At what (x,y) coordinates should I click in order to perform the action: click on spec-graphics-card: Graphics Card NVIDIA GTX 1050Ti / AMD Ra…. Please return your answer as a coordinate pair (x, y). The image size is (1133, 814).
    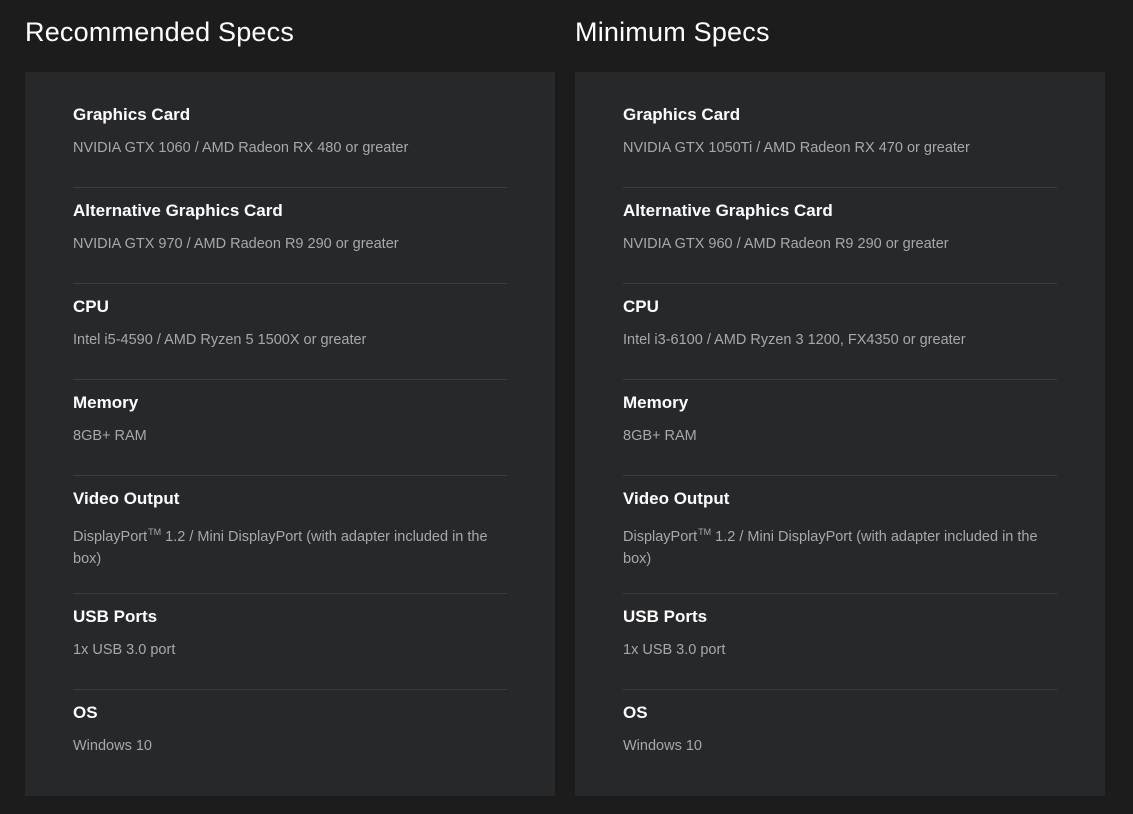
    Looking at the image, I should click on (840, 140).